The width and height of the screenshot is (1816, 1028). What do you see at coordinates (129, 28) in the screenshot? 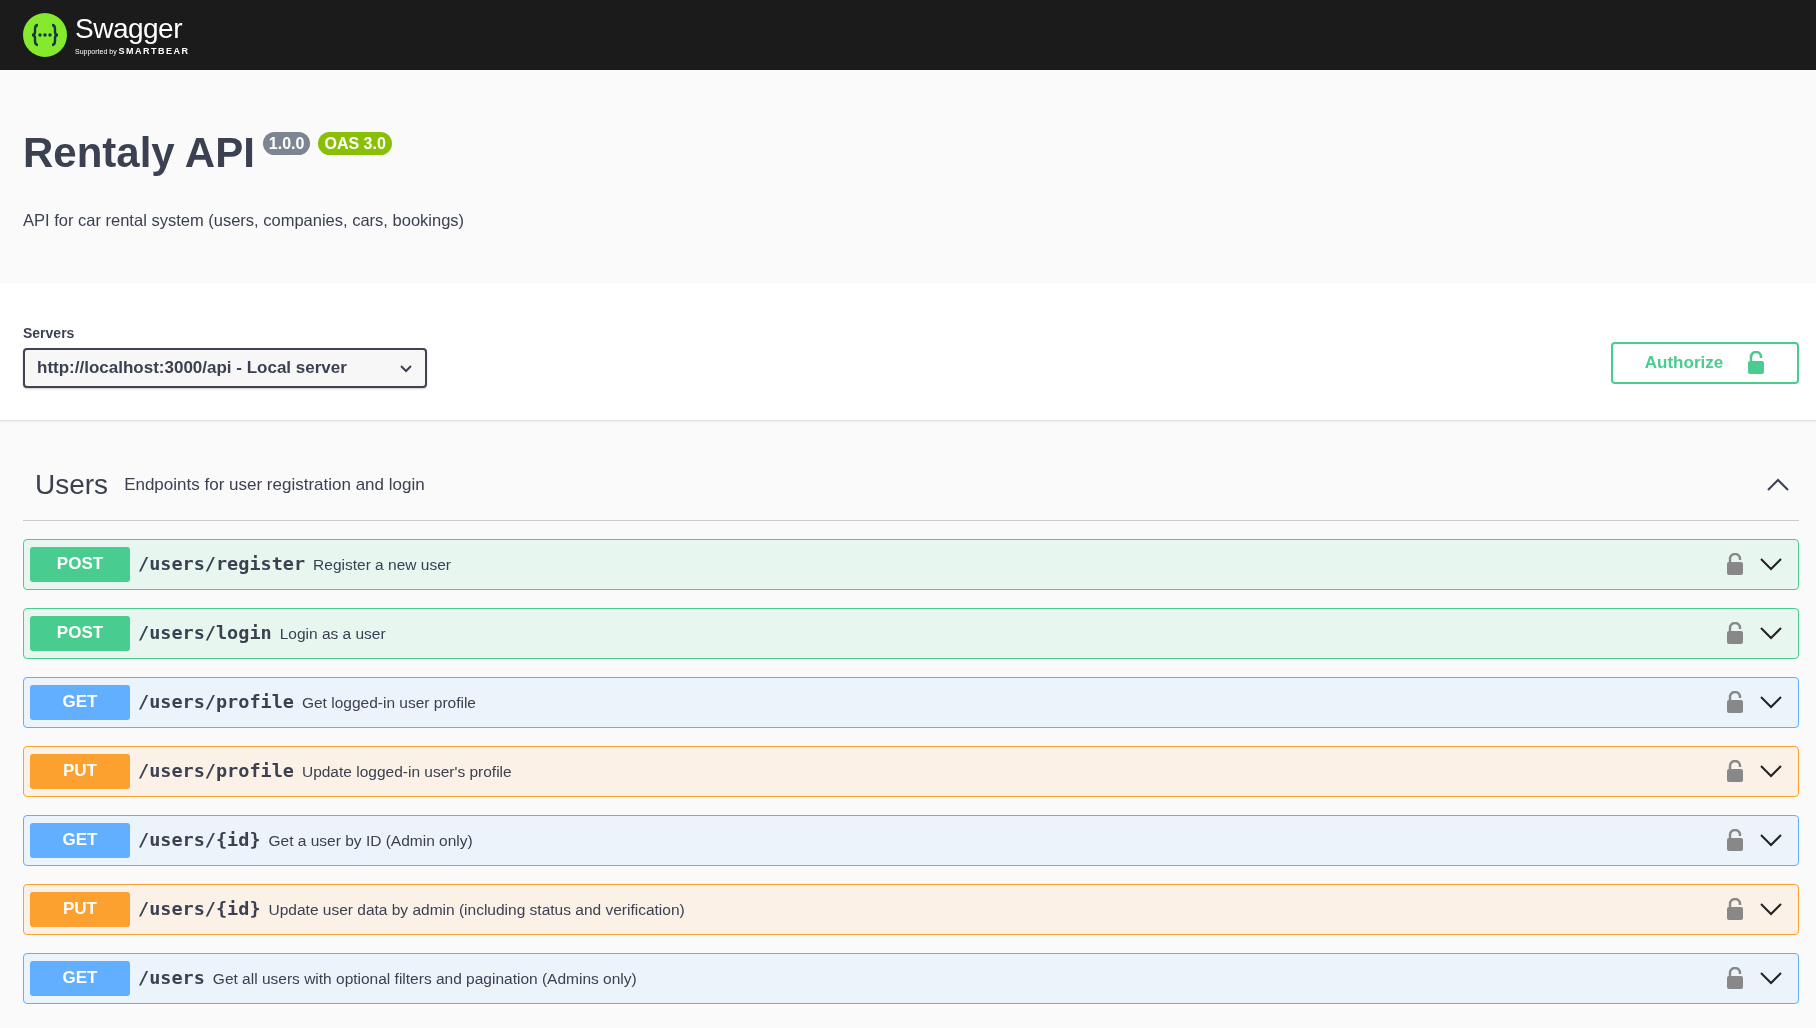
I see `brand-name: Swagger` at bounding box center [129, 28].